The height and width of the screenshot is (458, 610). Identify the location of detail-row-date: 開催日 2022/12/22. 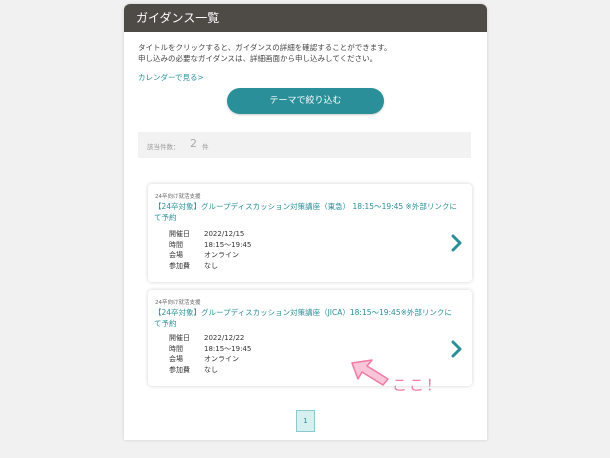
(210, 338).